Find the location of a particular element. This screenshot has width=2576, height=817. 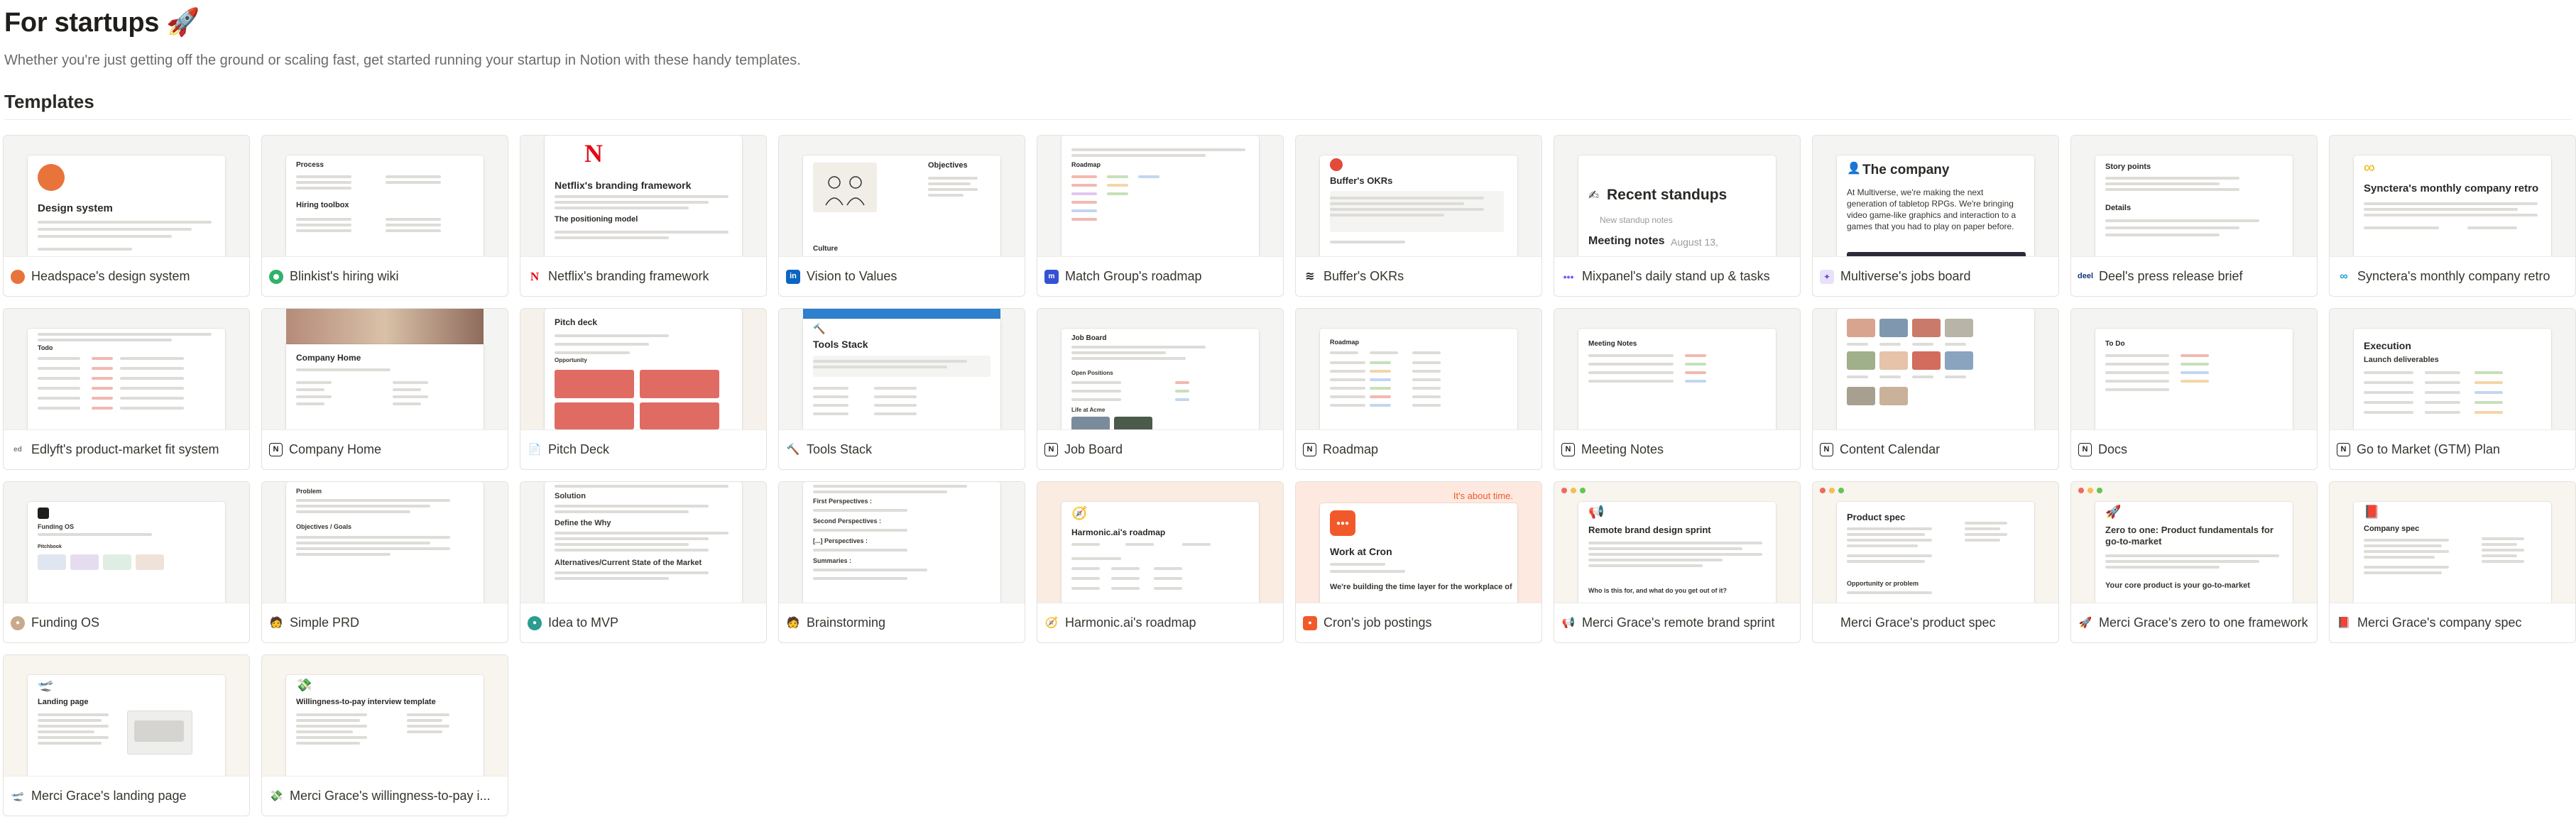

template-card: Meeting Notes N Meeting Notes is located at coordinates (1677, 389).